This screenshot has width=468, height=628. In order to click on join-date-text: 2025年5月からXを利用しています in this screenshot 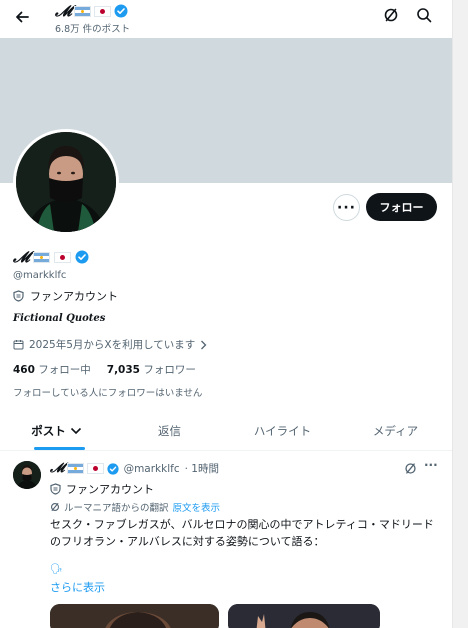, I will do `click(112, 345)`.